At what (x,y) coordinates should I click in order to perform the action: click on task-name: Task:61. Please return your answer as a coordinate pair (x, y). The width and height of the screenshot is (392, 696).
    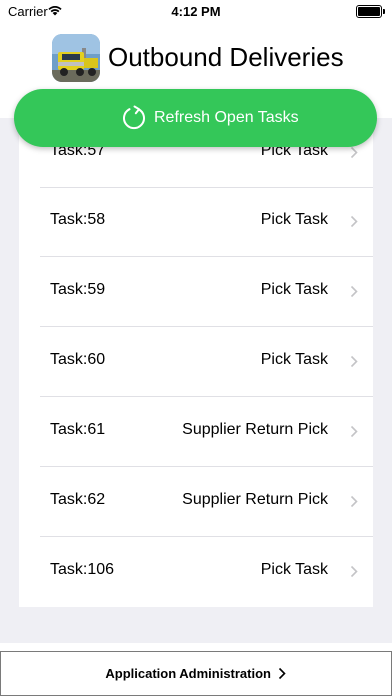
    Looking at the image, I should click on (78, 429).